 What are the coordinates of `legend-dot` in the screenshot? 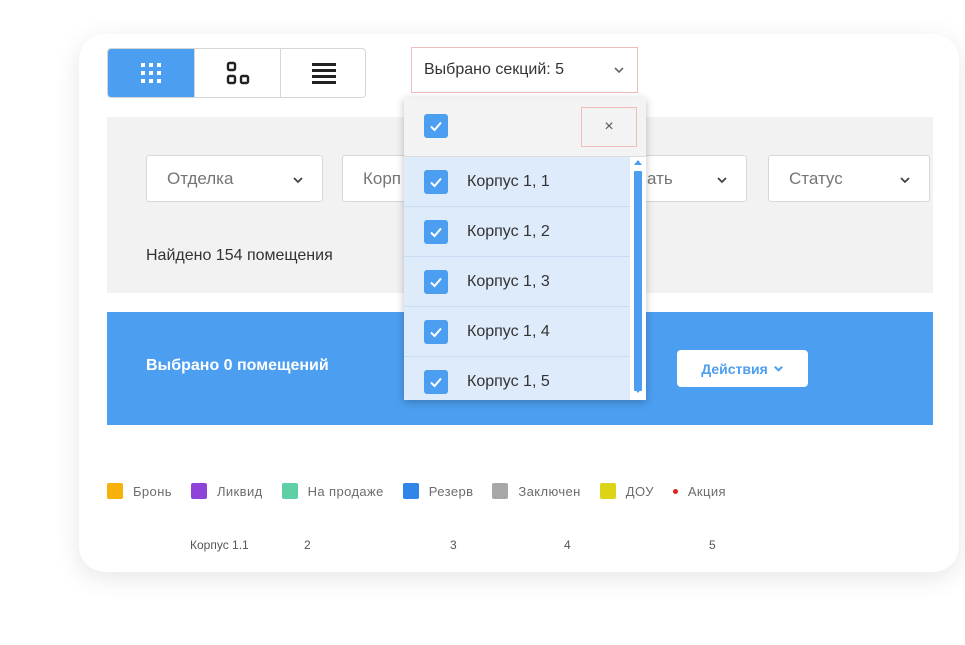 It's located at (675, 491).